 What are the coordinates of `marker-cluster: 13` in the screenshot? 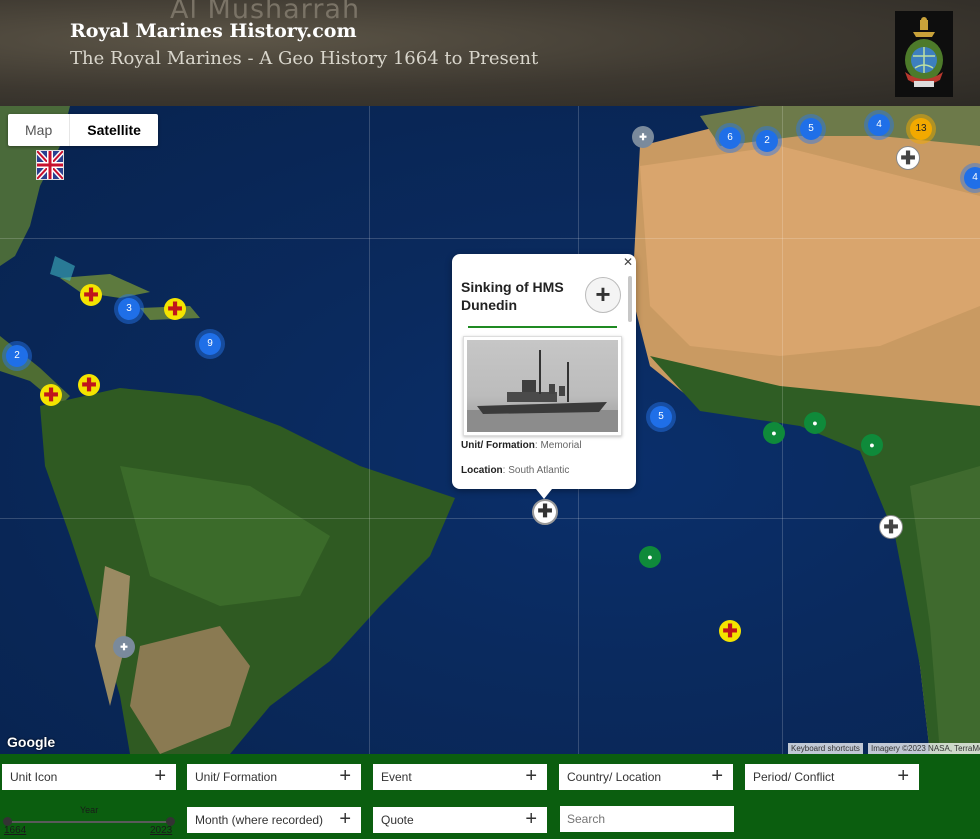 It's located at (921, 129).